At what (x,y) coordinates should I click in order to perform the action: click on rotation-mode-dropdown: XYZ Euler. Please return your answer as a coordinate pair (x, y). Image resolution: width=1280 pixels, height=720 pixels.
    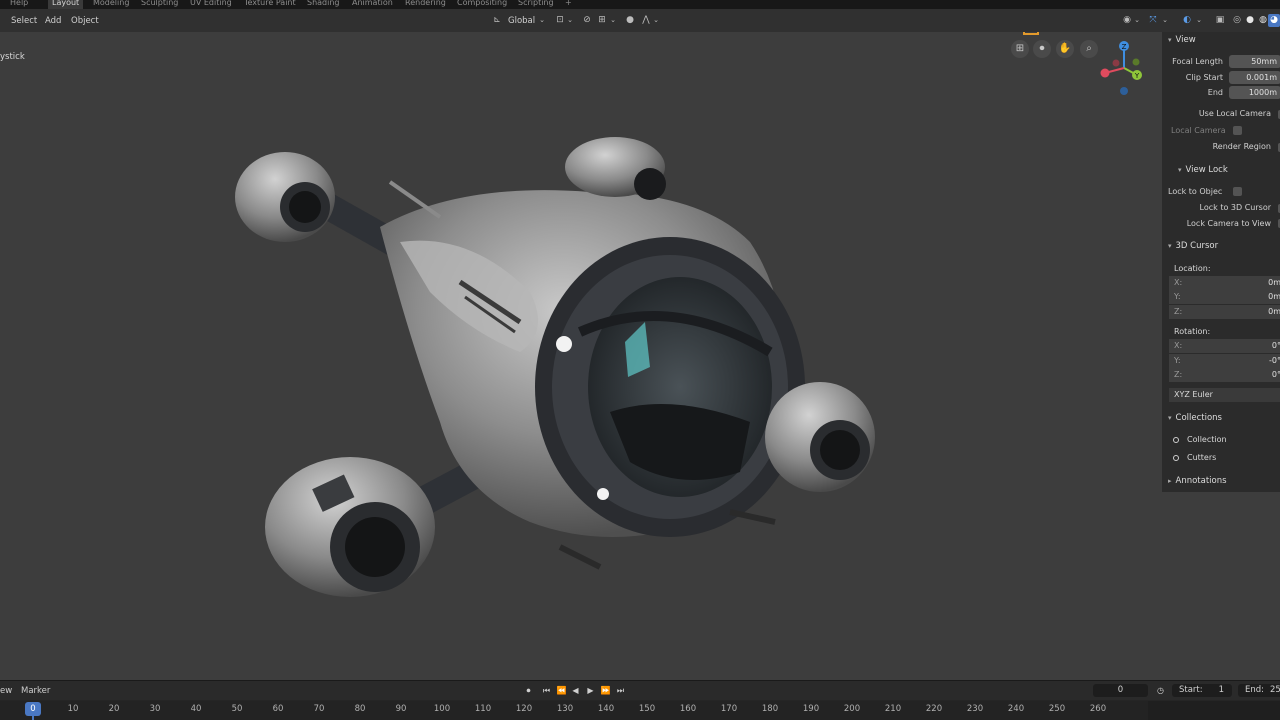
    Looking at the image, I should click on (1224, 395).